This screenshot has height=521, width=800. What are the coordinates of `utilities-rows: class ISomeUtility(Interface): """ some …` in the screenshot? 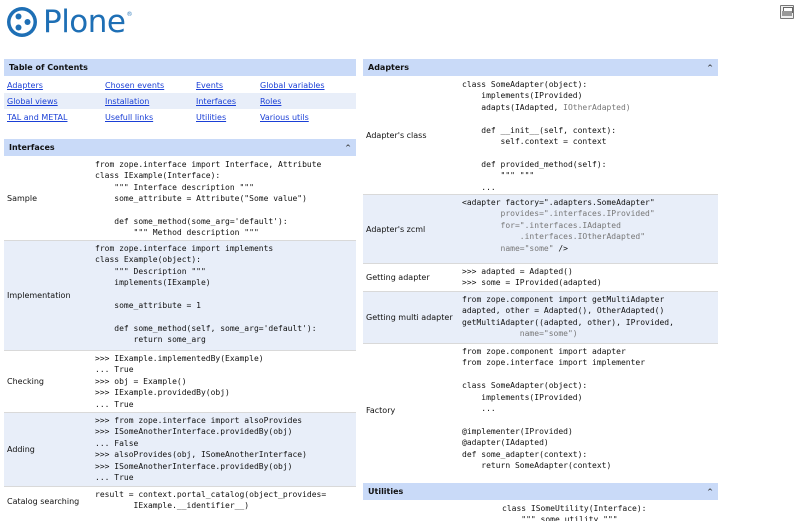 It's located at (540, 511).